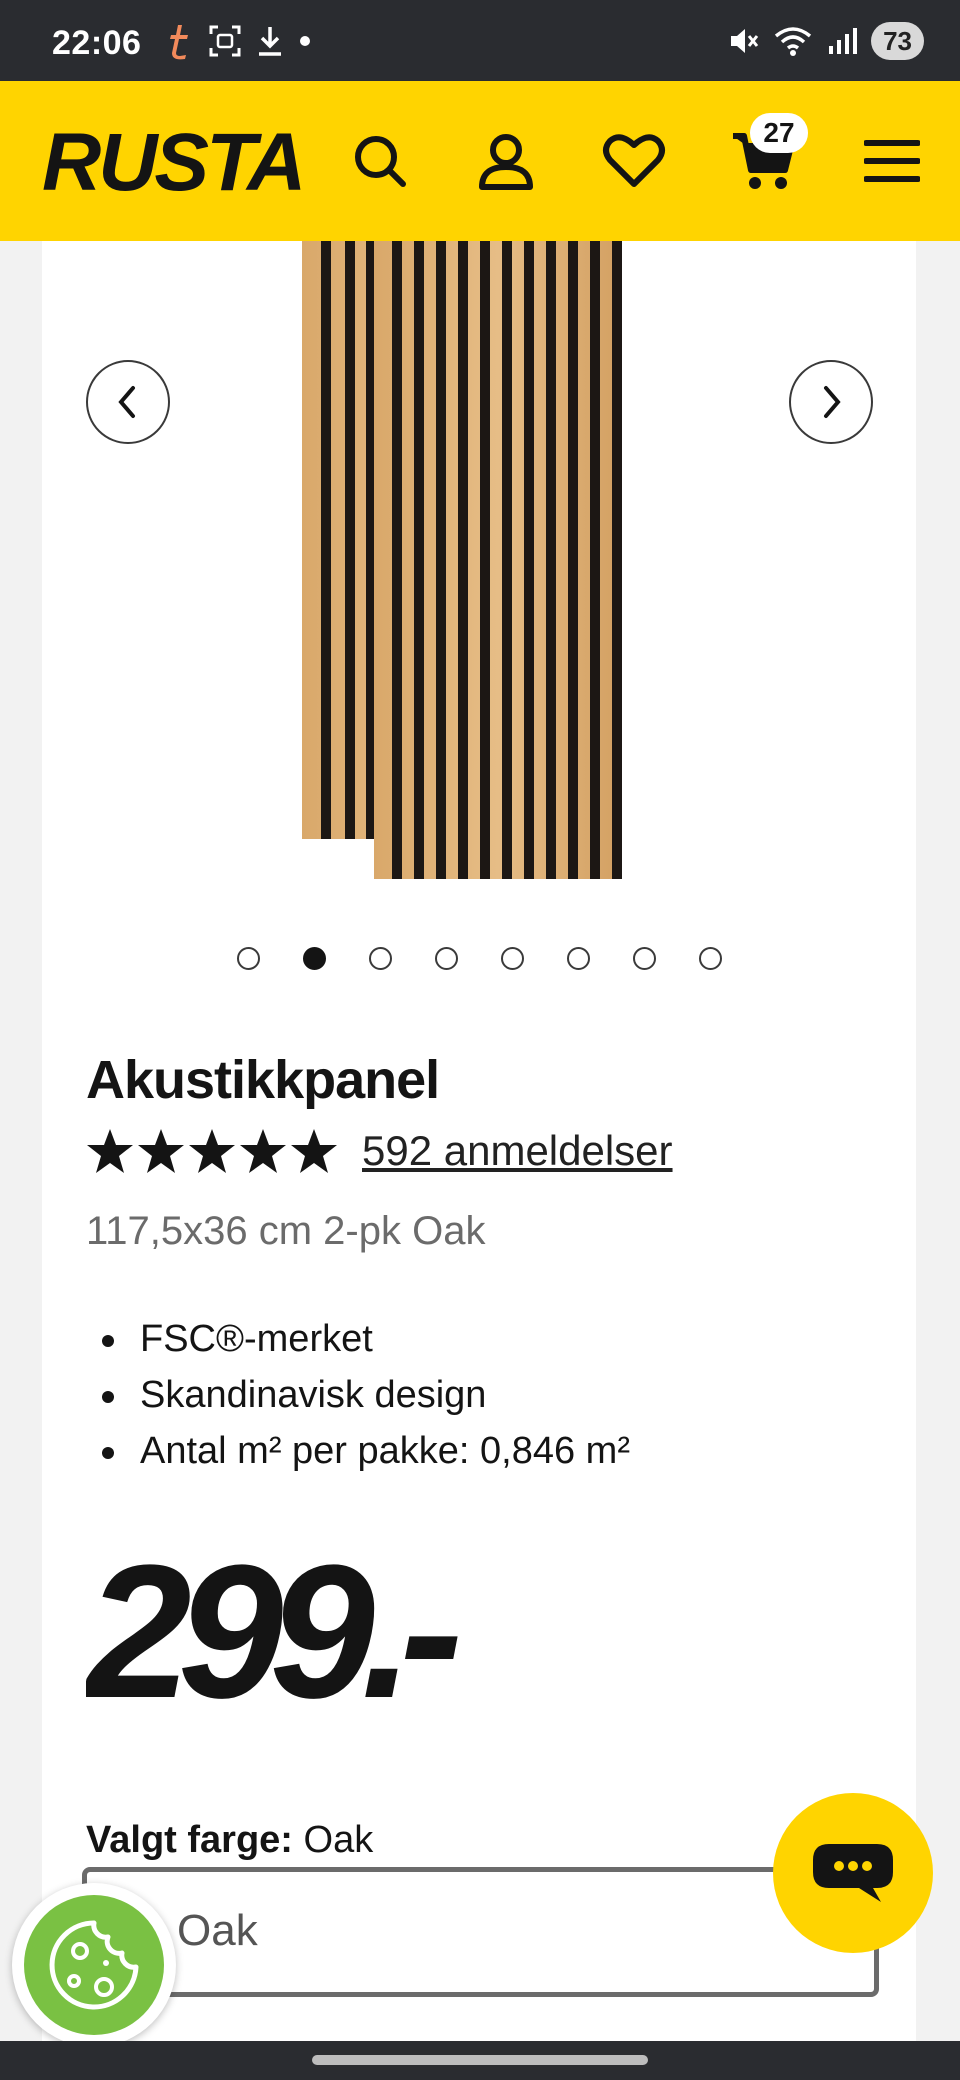 This screenshot has height=2080, width=960. I want to click on selected-color-label: Valgt farge: Oak, so click(229, 1840).